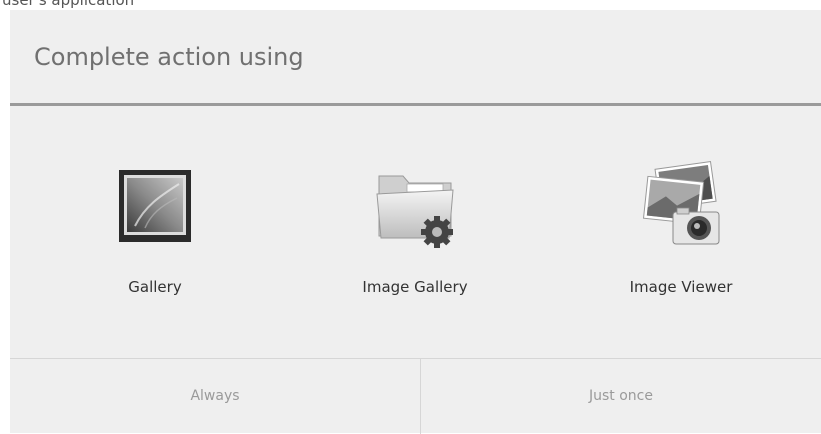 Image resolution: width=821 pixels, height=434 pixels. I want to click on app-option-image-viewer: Image Viewer, so click(681, 231).